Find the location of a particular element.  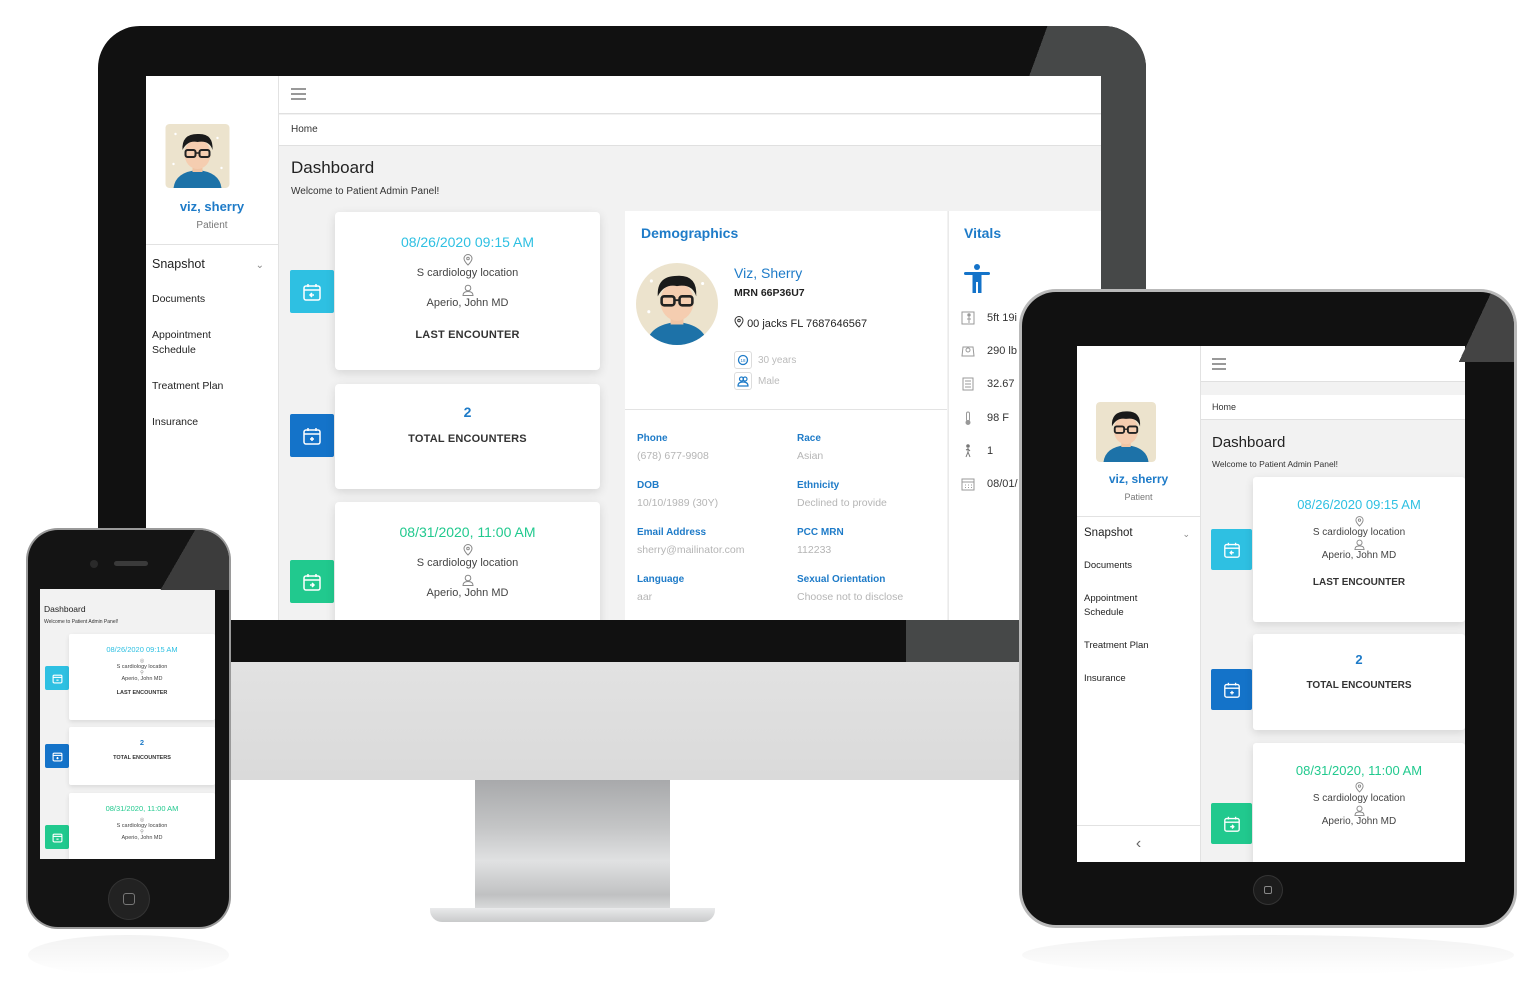

field-label: PCC MRN is located at coordinates (820, 532).